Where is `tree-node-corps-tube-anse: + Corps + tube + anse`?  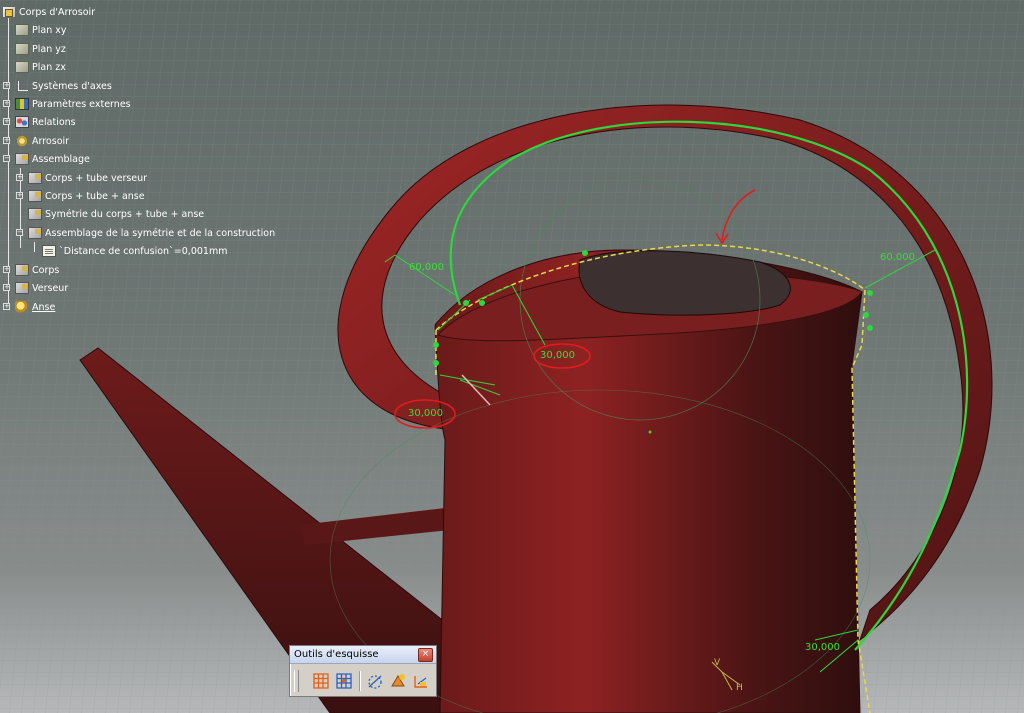 tree-node-corps-tube-anse: + Corps + tube + anse is located at coordinates (80, 196).